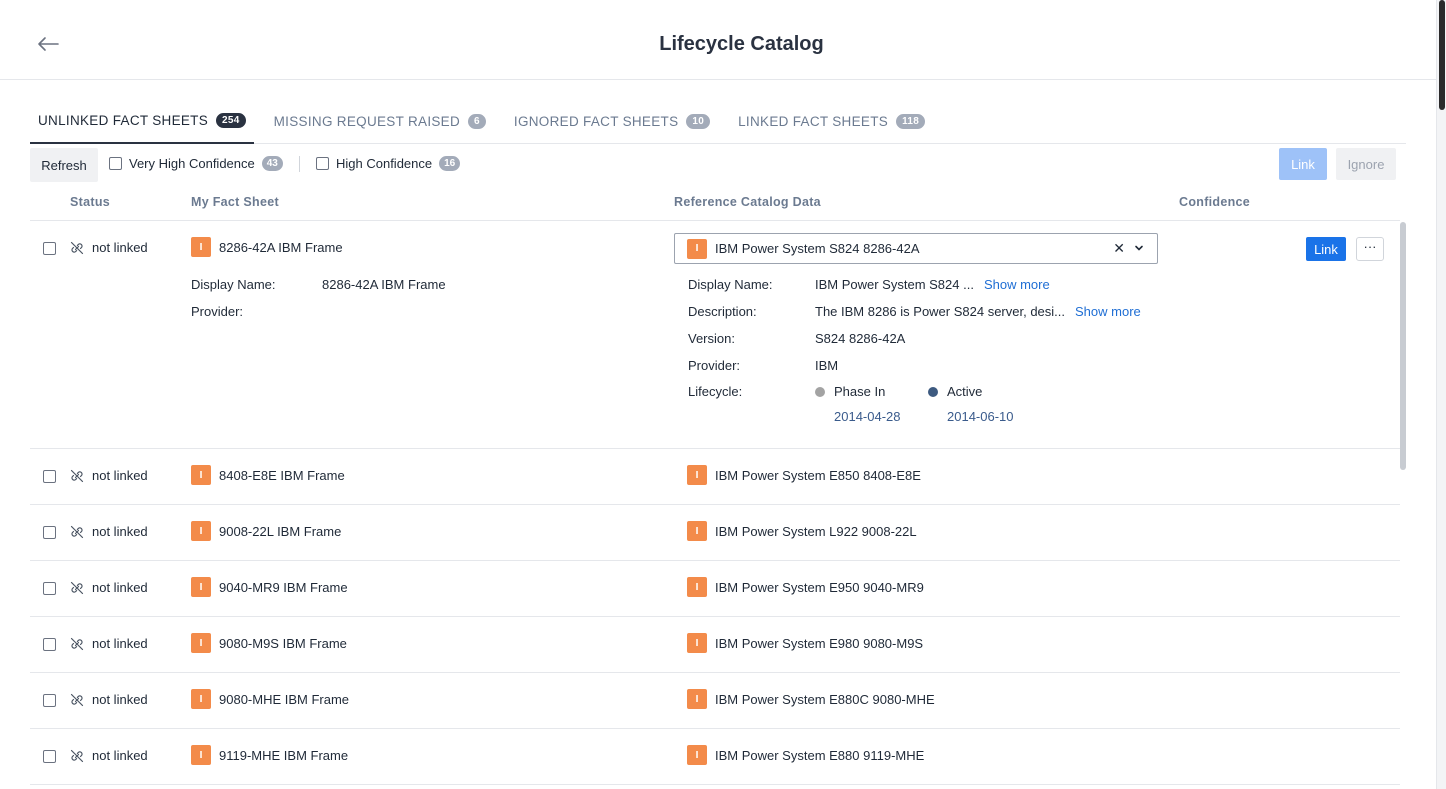  I want to click on chevron-down-icon, so click(1139, 248).